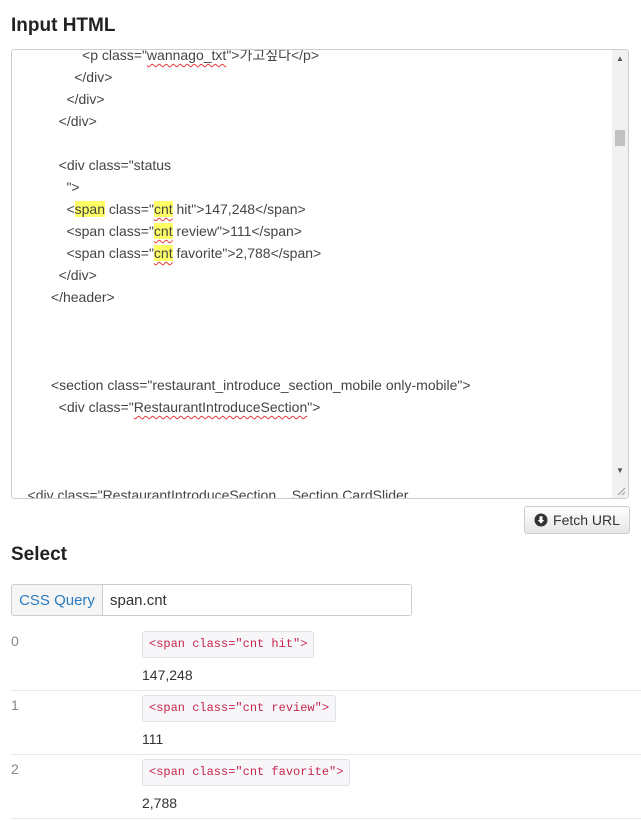  Describe the element at coordinates (312, 165) in the screenshot. I see `code-line: <div class="status` at that location.